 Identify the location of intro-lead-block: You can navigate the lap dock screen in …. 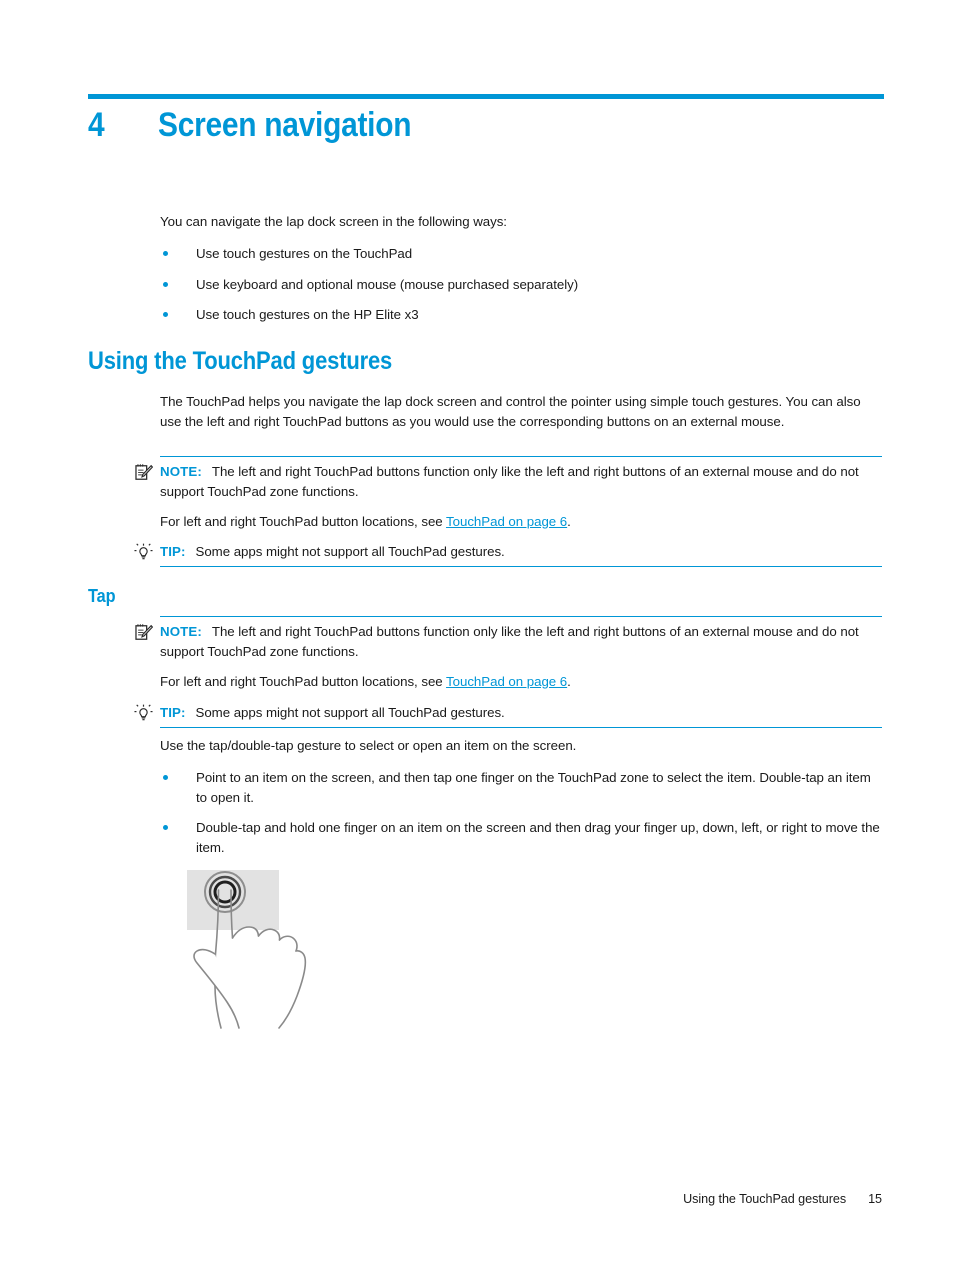
(521, 222).